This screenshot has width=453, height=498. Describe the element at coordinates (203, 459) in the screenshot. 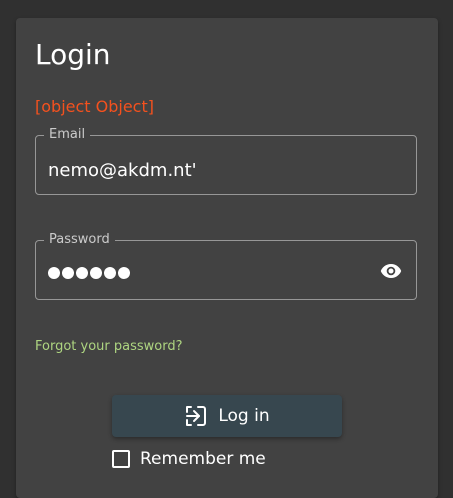

I see `remember-me-label: Remember me` at that location.